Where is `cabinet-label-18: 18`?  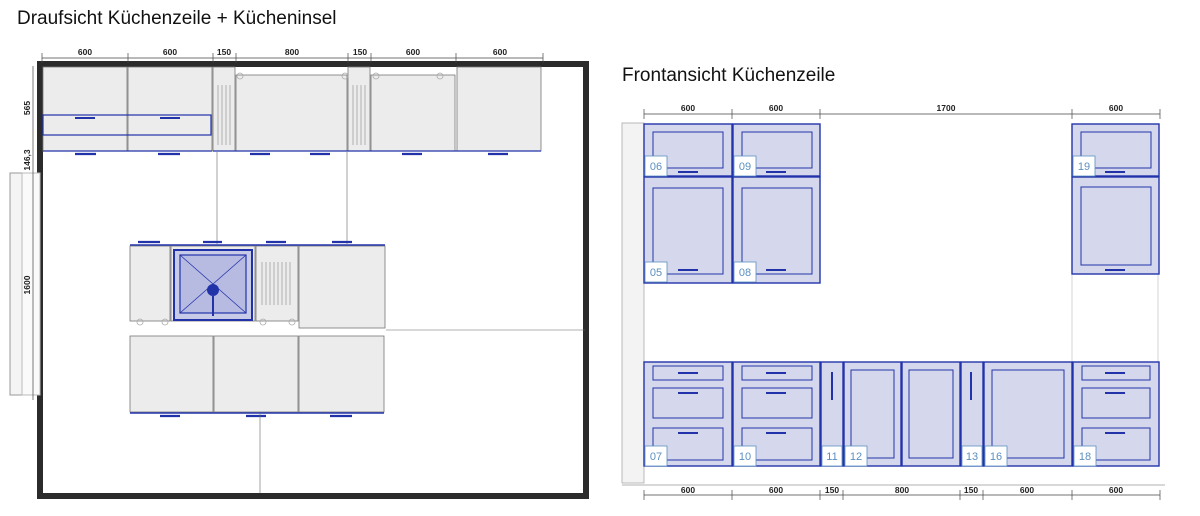 cabinet-label-18: 18 is located at coordinates (1085, 457).